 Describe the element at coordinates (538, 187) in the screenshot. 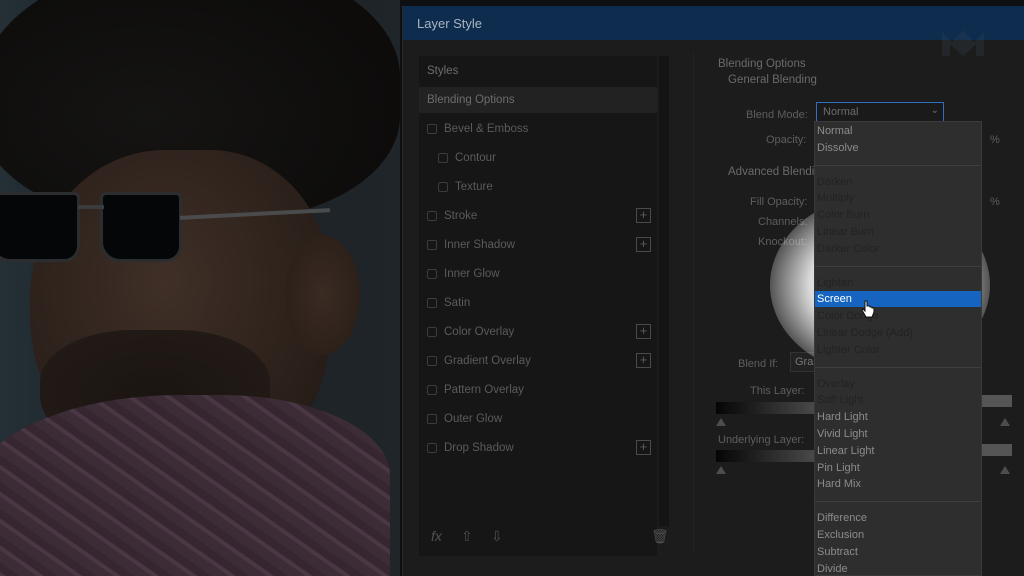

I see `style-item-texture: Texture` at that location.